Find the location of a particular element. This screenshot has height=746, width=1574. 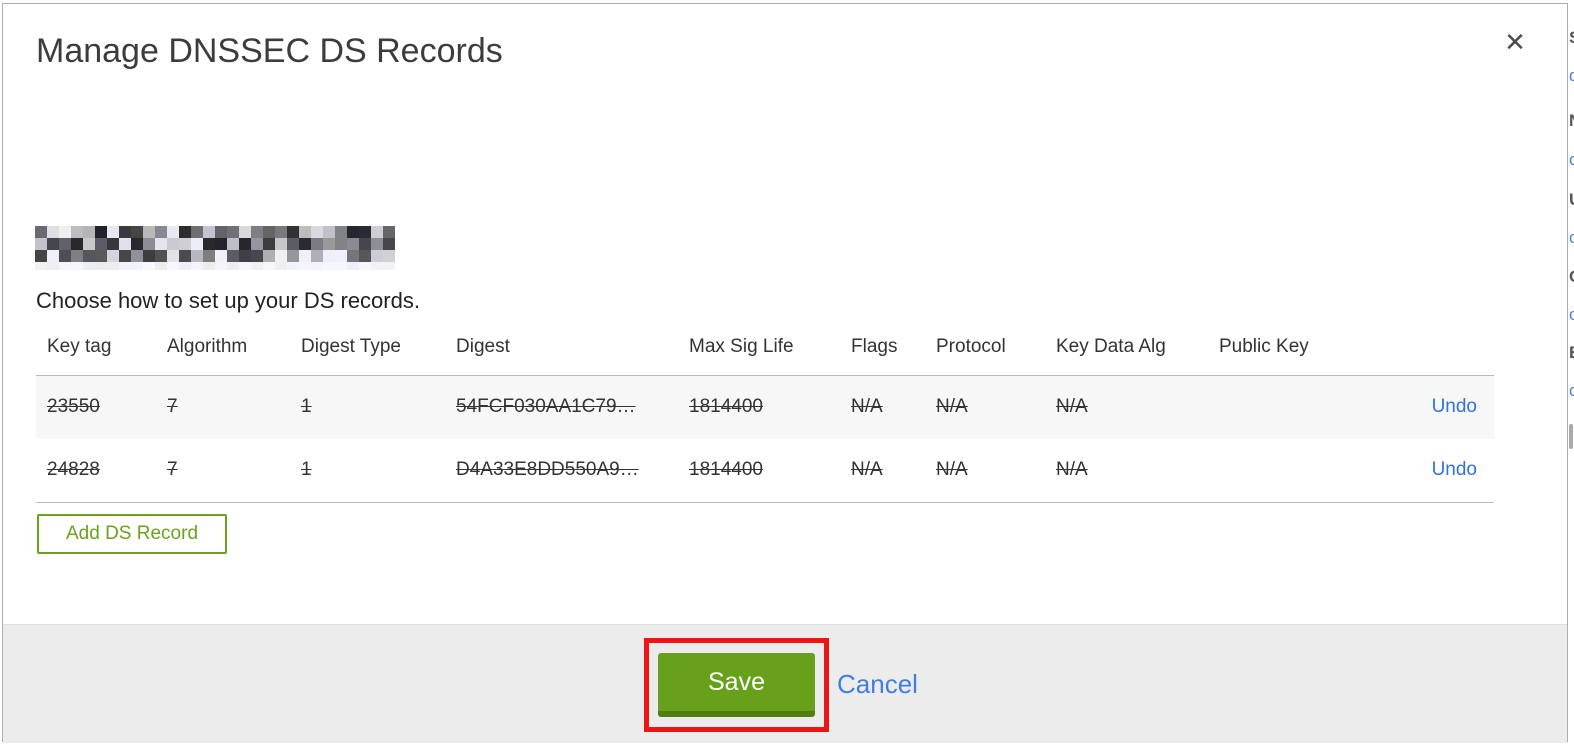

column-header-protocol: Protocol is located at coordinates (971, 346).